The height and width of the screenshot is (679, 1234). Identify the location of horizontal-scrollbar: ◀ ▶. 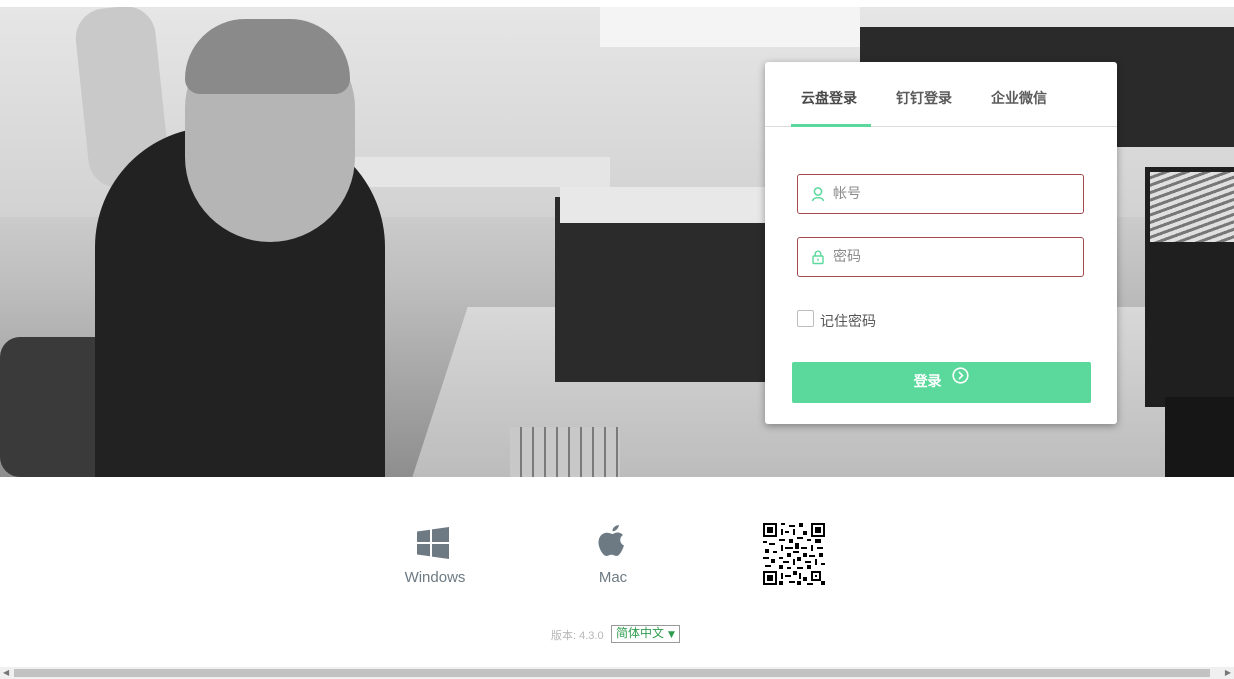
(617, 673).